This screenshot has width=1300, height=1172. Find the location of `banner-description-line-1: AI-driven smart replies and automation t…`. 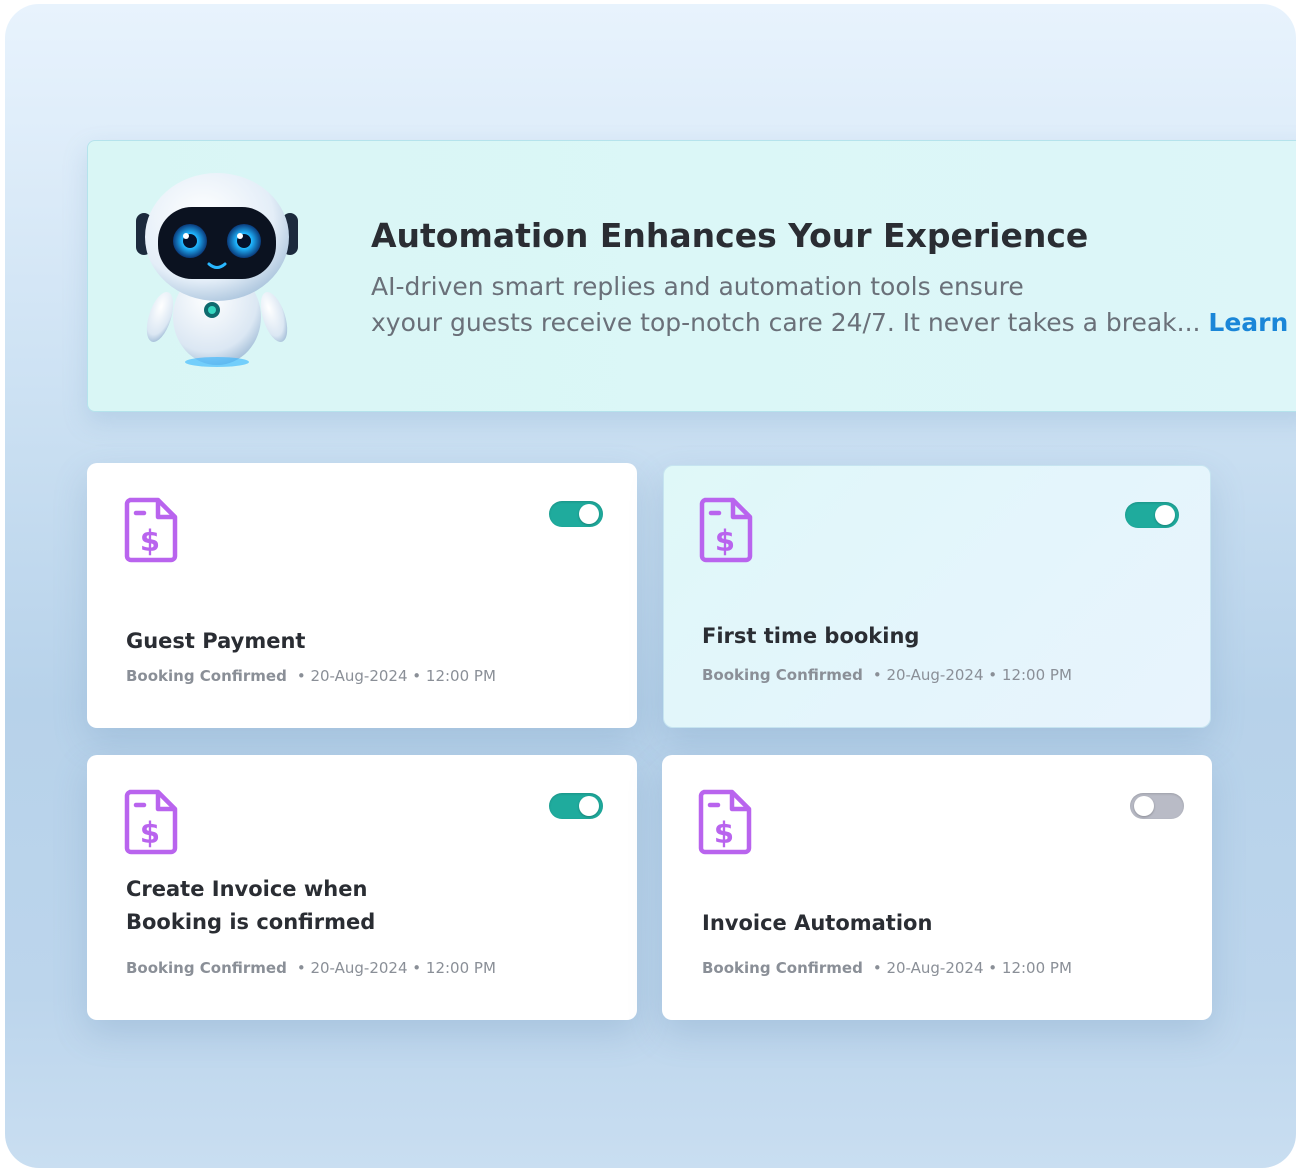

banner-description-line-1: AI-driven smart replies and automation t… is located at coordinates (697, 286).